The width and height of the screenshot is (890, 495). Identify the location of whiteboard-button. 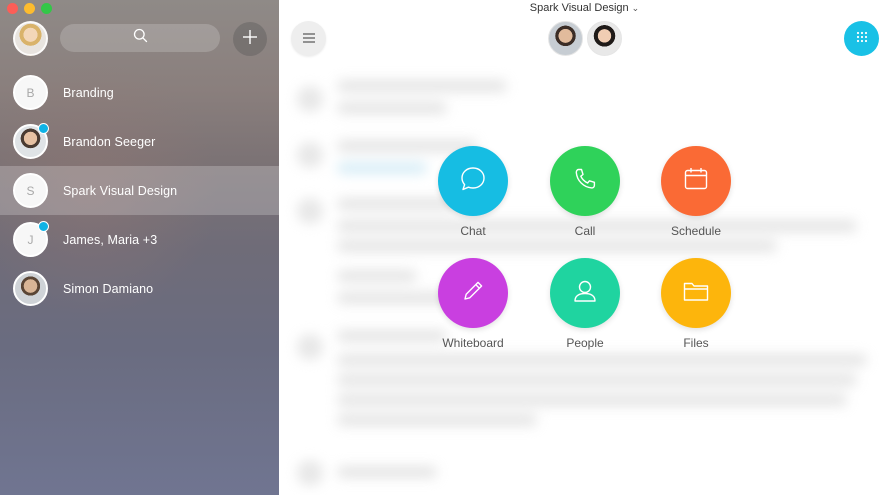
(473, 293).